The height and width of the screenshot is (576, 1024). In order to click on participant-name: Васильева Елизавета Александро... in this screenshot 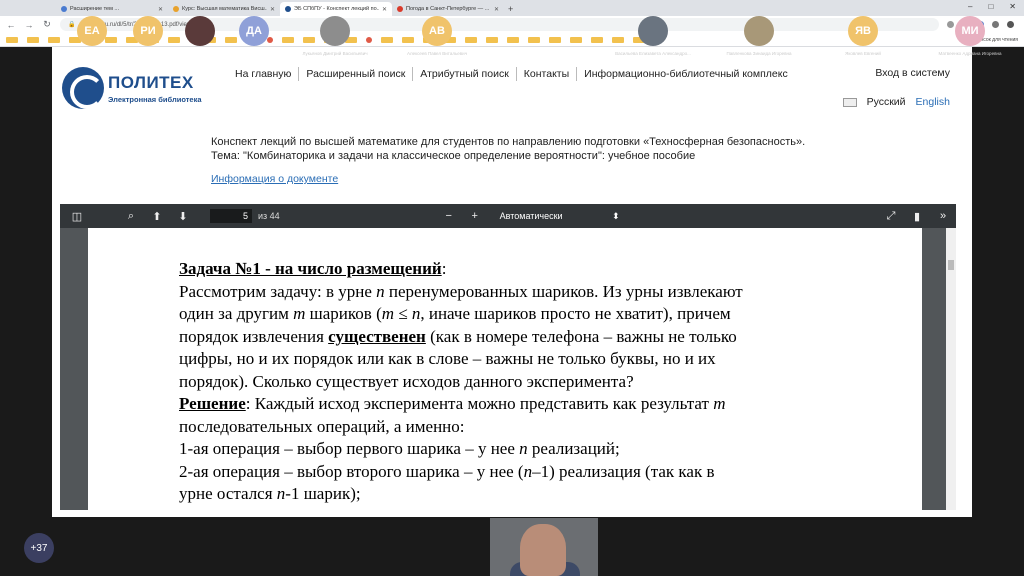, I will do `click(653, 53)`.